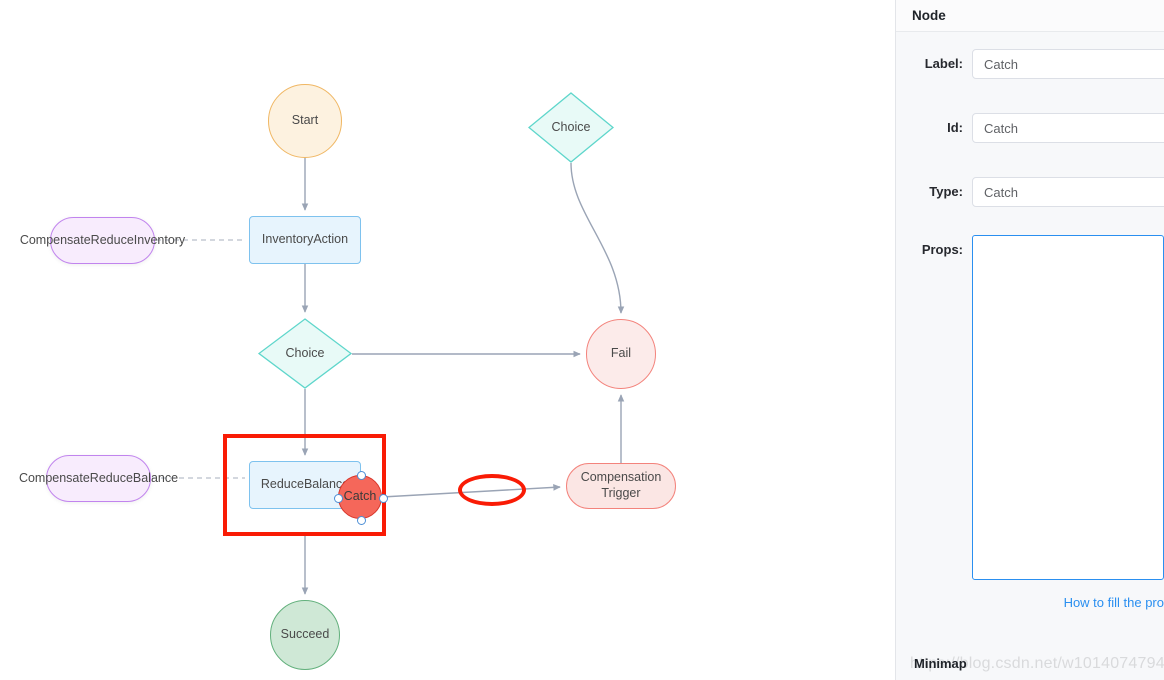 Image resolution: width=1164 pixels, height=680 pixels. I want to click on node-fail-label: Fail, so click(621, 353).